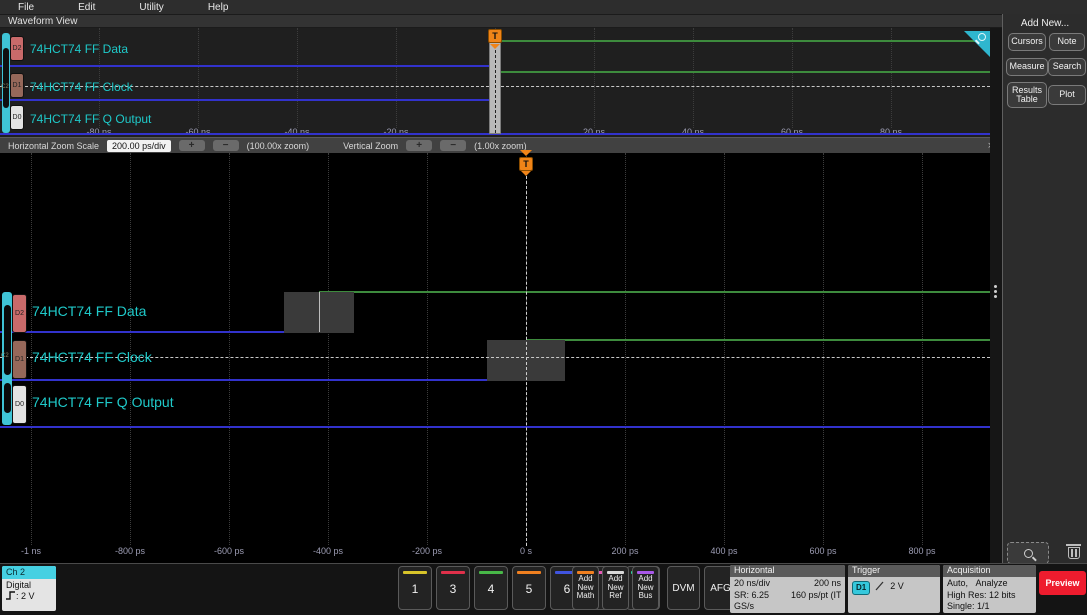 The image size is (1087, 615). Describe the element at coordinates (297, 132) in the screenshot. I see `overview-axis-tick: -40 ns` at that location.